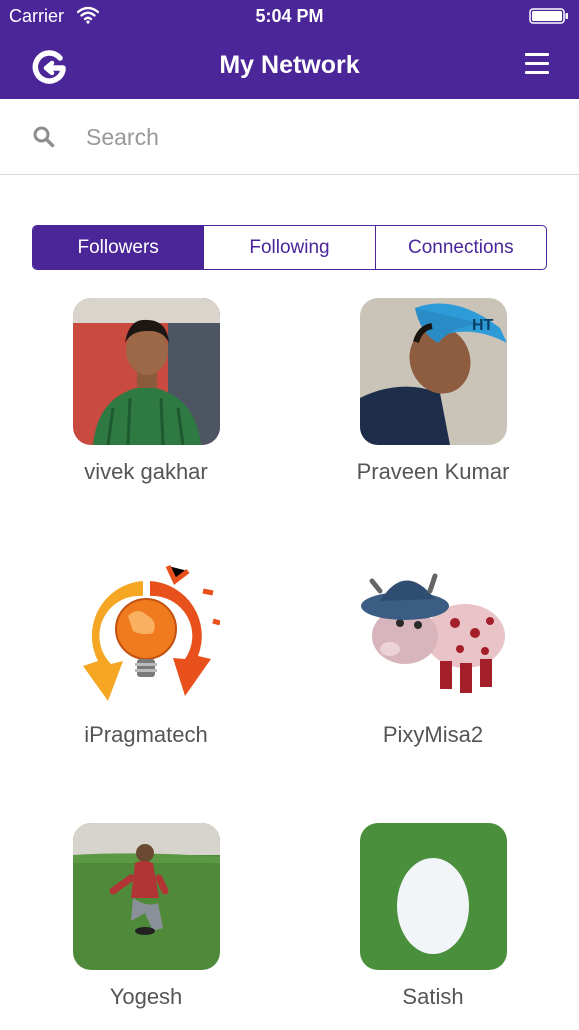  I want to click on person-name: iPragmatech, so click(146, 734).